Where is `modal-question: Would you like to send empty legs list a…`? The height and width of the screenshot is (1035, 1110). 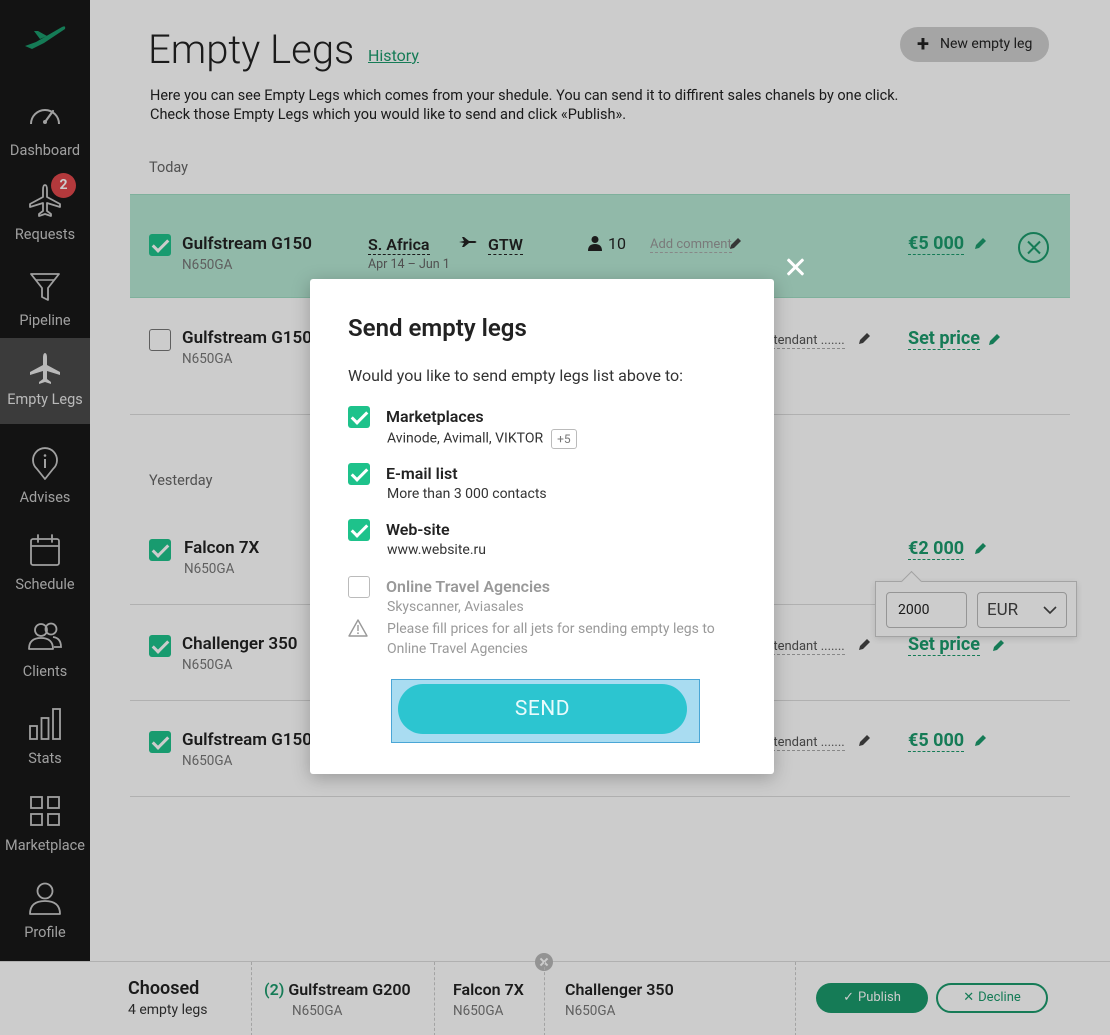 modal-question: Would you like to send empty legs list a… is located at coordinates (516, 375).